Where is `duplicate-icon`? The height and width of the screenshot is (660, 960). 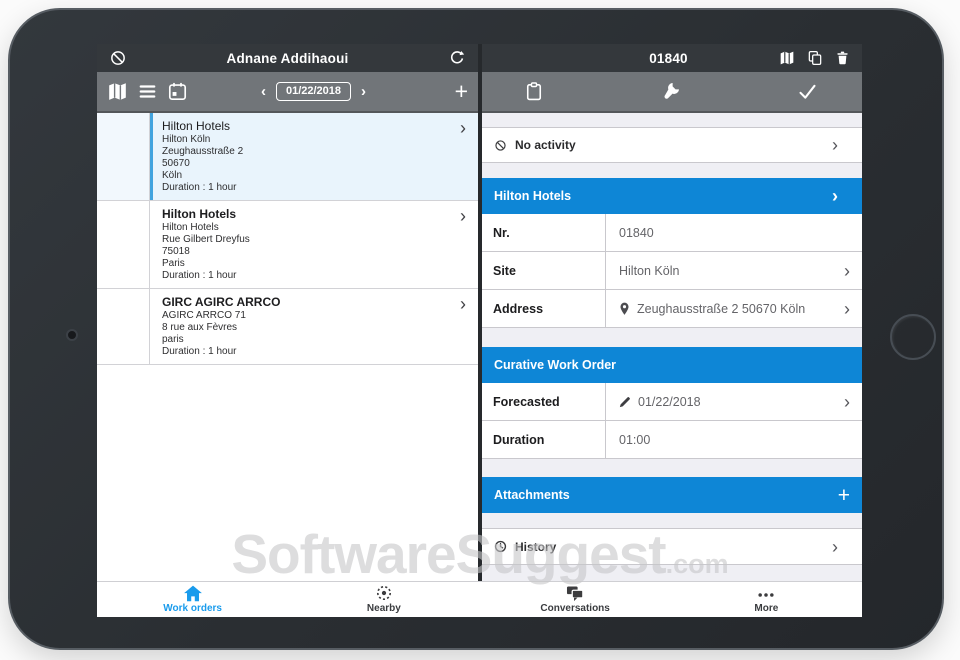 duplicate-icon is located at coordinates (815, 58).